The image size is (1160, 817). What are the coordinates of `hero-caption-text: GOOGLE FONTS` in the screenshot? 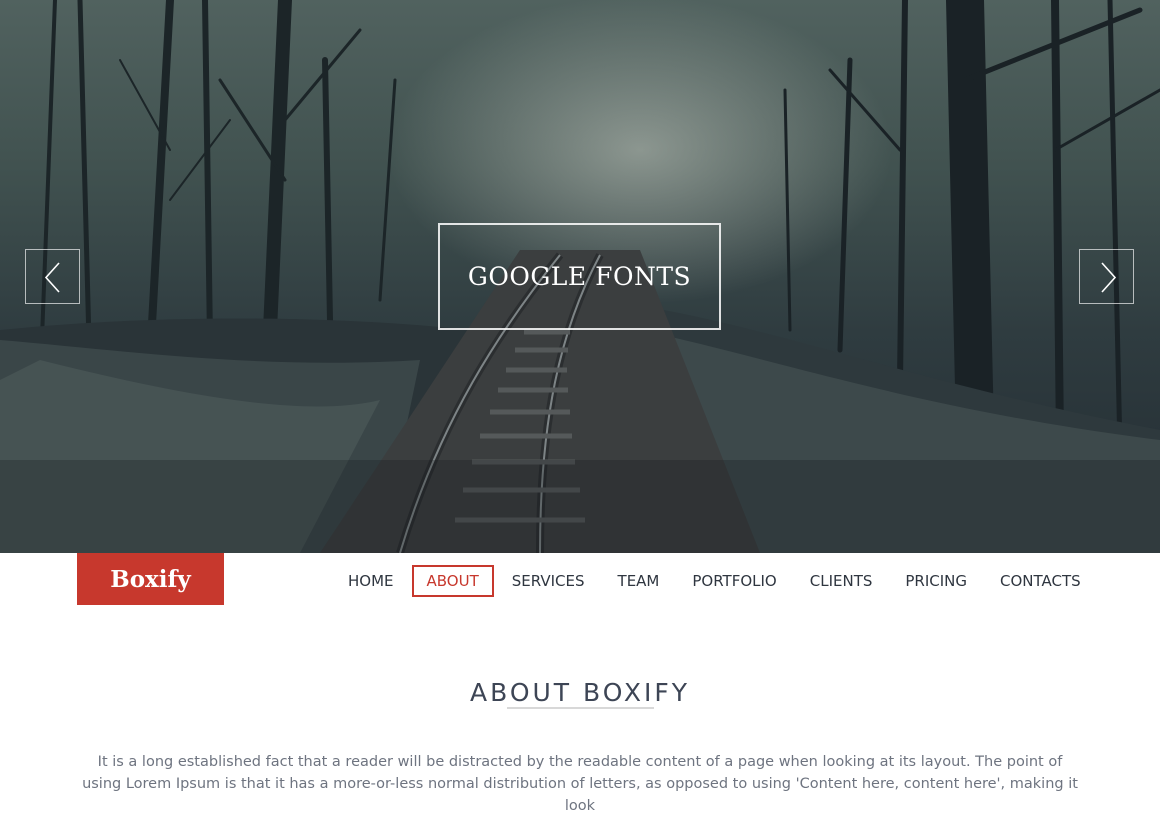 It's located at (579, 276).